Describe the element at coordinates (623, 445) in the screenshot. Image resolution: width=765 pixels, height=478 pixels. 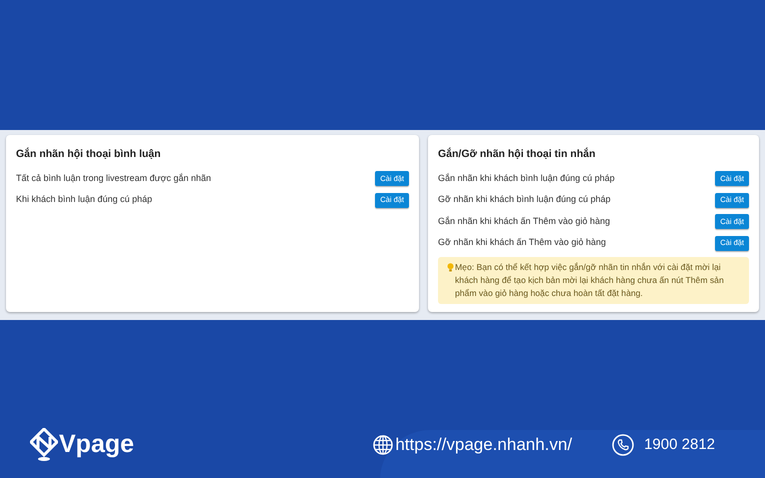
I see `phone-icon` at that location.